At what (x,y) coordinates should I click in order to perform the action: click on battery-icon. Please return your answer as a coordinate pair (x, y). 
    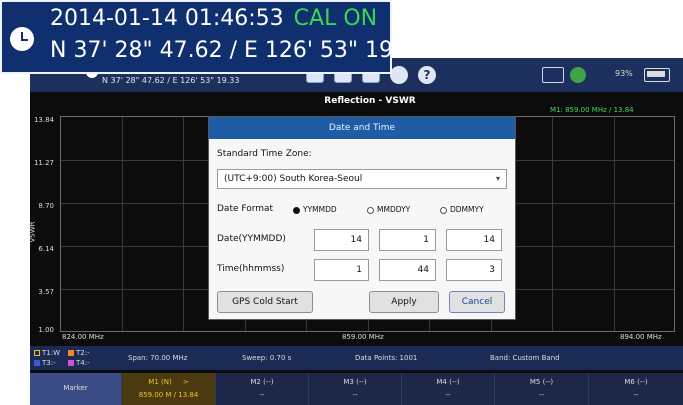
    Looking at the image, I should click on (657, 75).